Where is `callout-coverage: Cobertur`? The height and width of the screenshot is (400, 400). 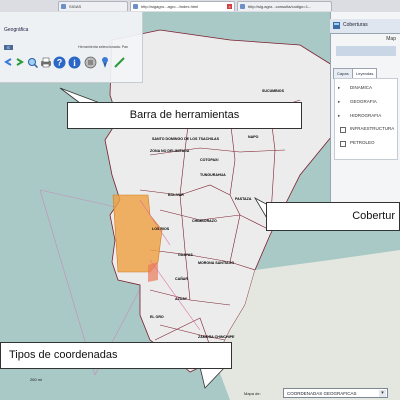
callout-coverage: Cobertur is located at coordinates (333, 216).